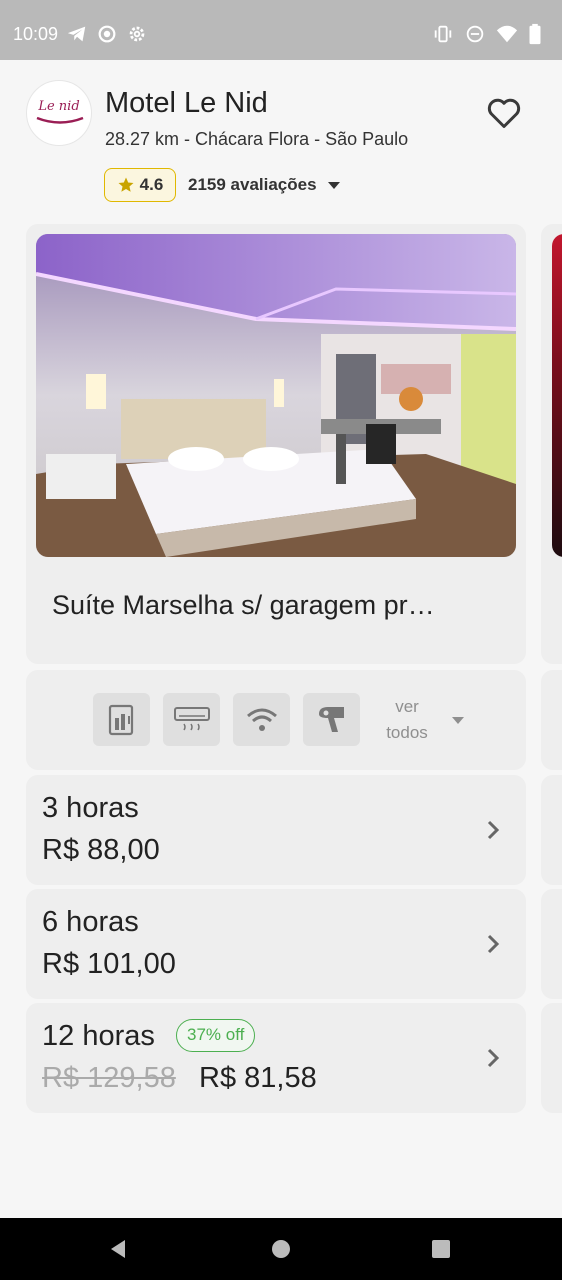  I want to click on amenity-hair-dryer, so click(331, 719).